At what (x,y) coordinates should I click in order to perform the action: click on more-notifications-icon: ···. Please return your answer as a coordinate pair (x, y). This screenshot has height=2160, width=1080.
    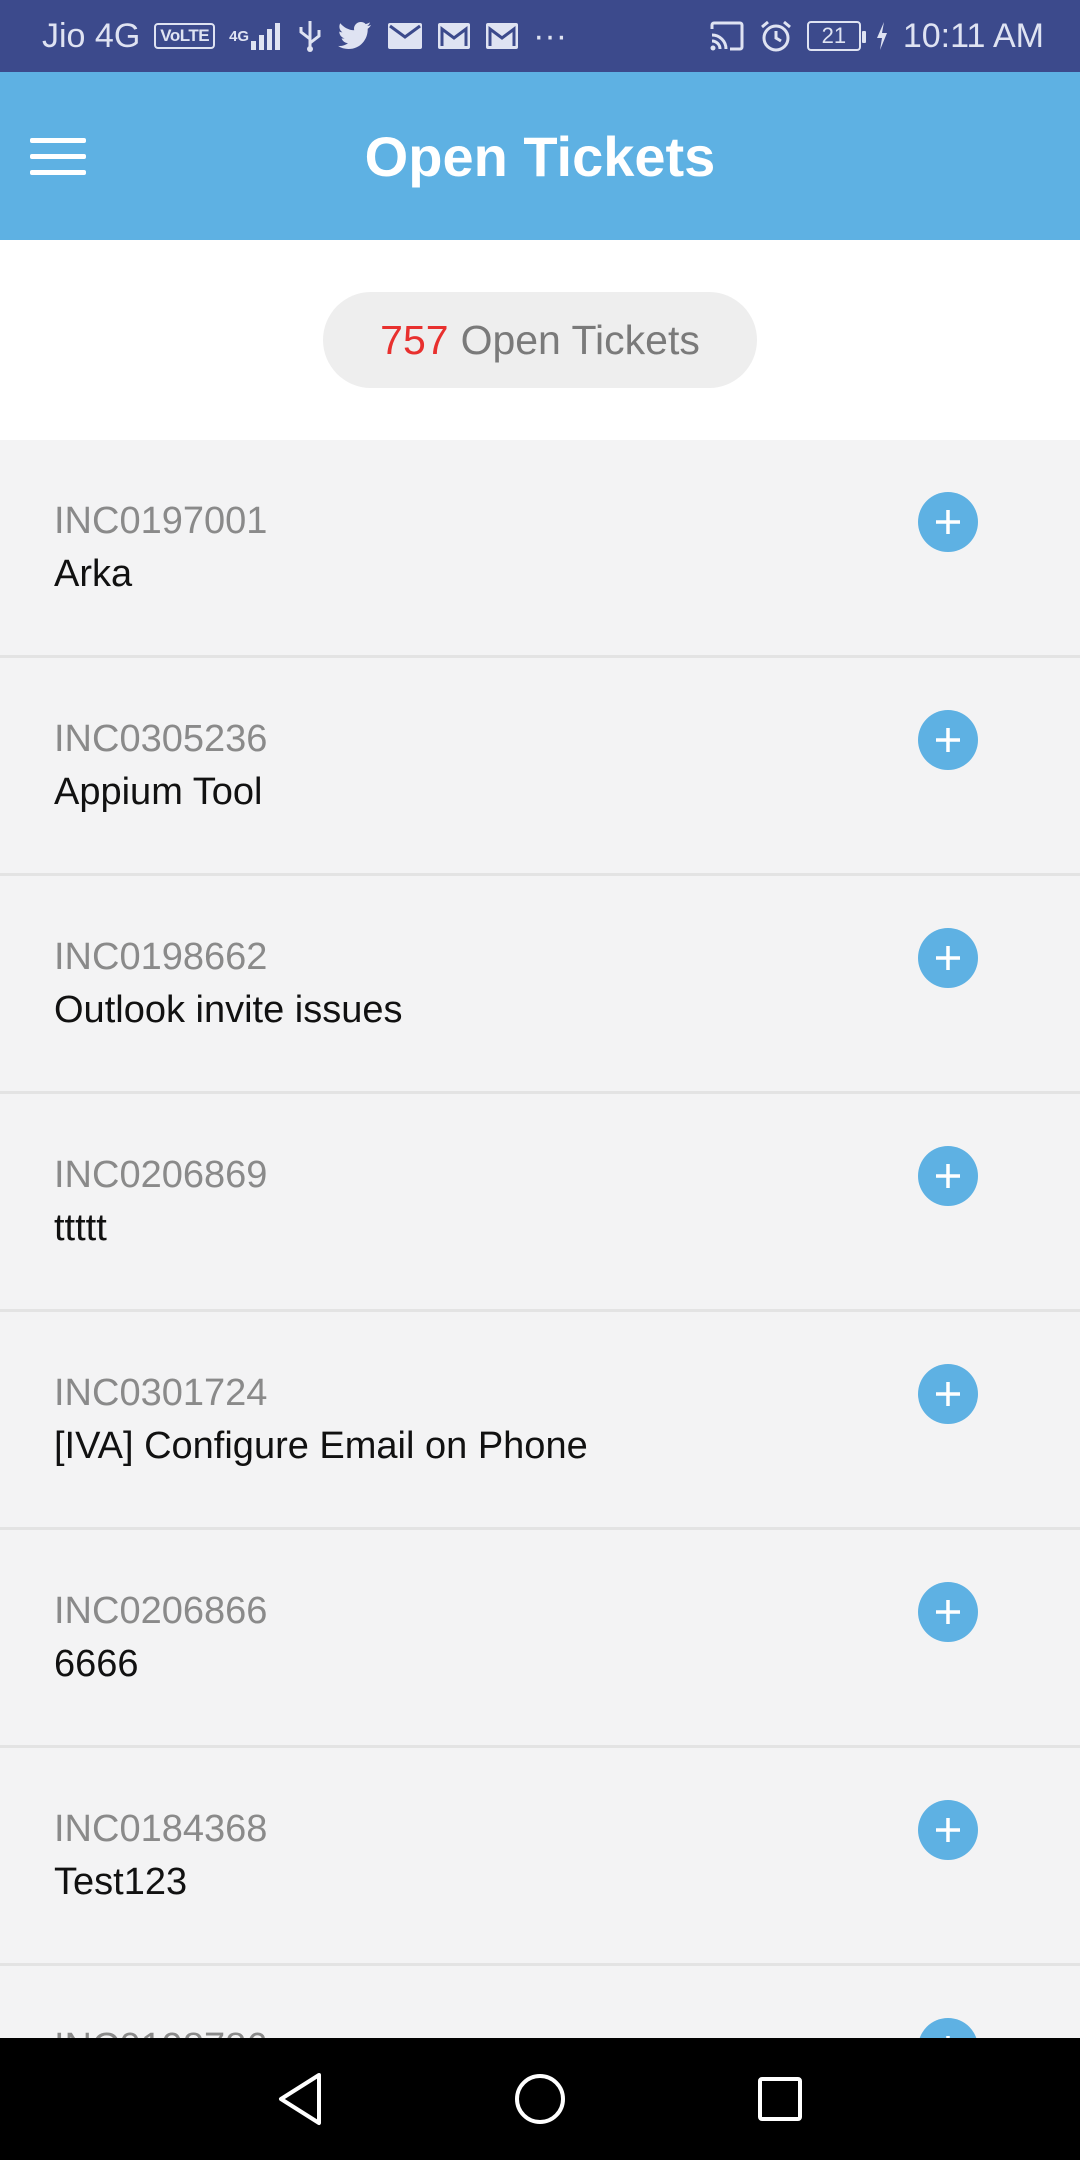
    Looking at the image, I should click on (550, 35).